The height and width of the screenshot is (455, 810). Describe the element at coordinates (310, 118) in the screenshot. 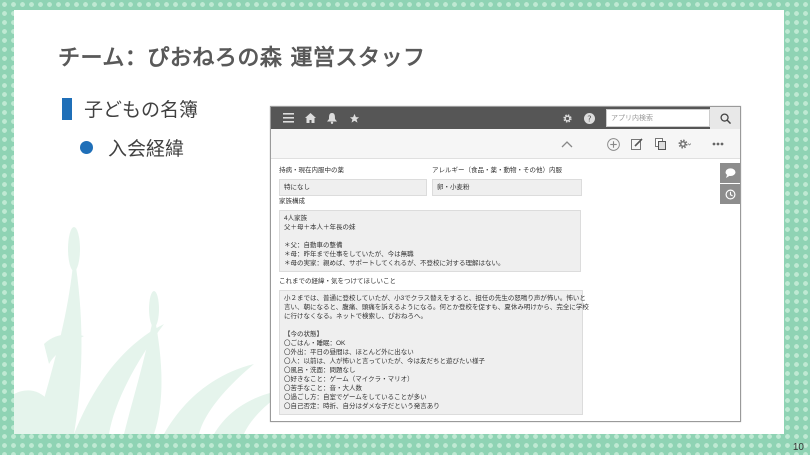

I see `home-icon` at that location.